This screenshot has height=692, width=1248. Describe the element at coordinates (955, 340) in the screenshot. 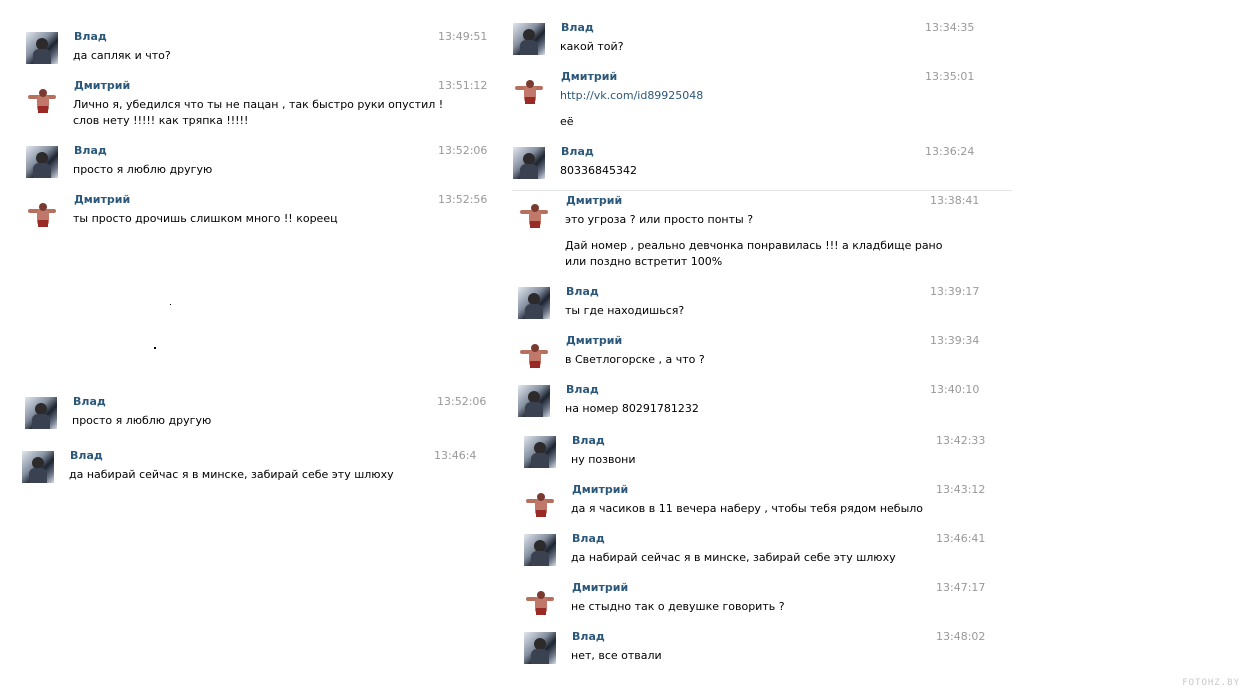

I see `message-time: 13:39:34` at that location.